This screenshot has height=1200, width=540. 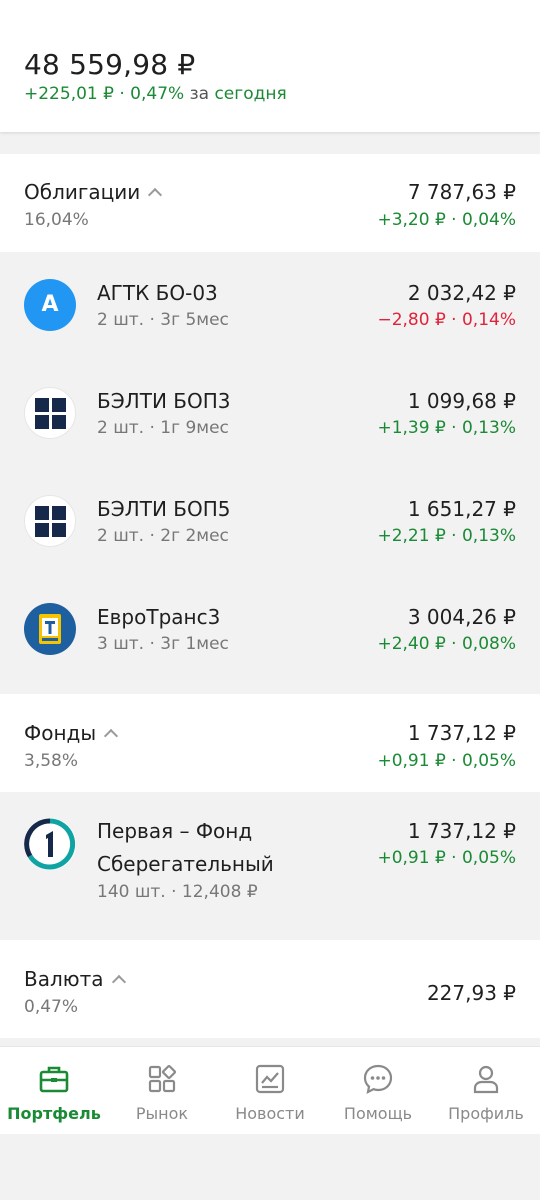 I want to click on security-details: 2 шт. · 3г 5мес, so click(x=163, y=320).